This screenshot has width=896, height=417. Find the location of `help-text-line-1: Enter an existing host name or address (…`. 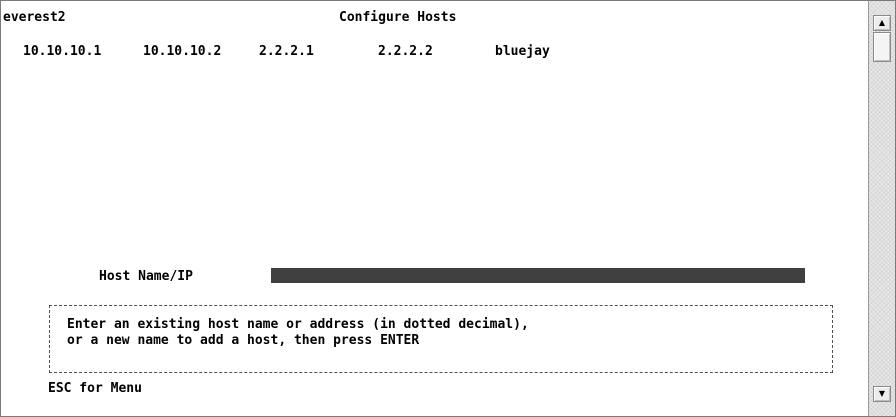

help-text-line-1: Enter an existing host name or address (… is located at coordinates (298, 324).